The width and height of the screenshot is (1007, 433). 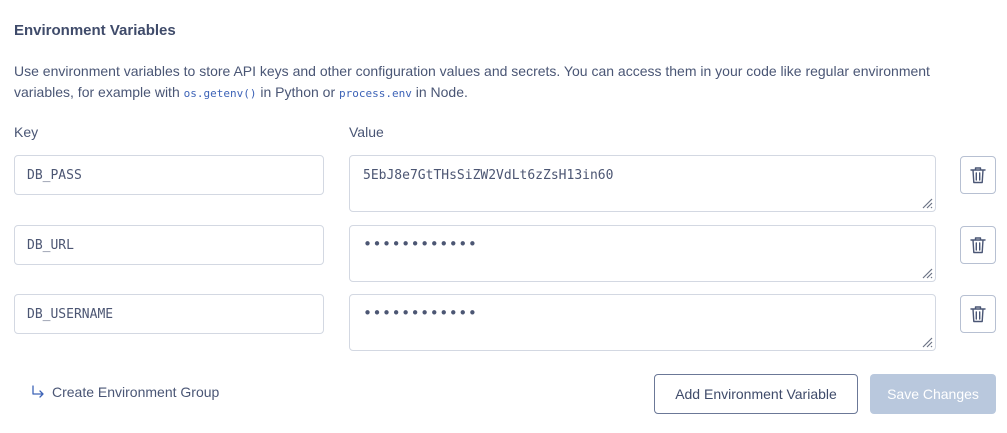 What do you see at coordinates (375, 93) in the screenshot?
I see `code-process-env: process.env` at bounding box center [375, 93].